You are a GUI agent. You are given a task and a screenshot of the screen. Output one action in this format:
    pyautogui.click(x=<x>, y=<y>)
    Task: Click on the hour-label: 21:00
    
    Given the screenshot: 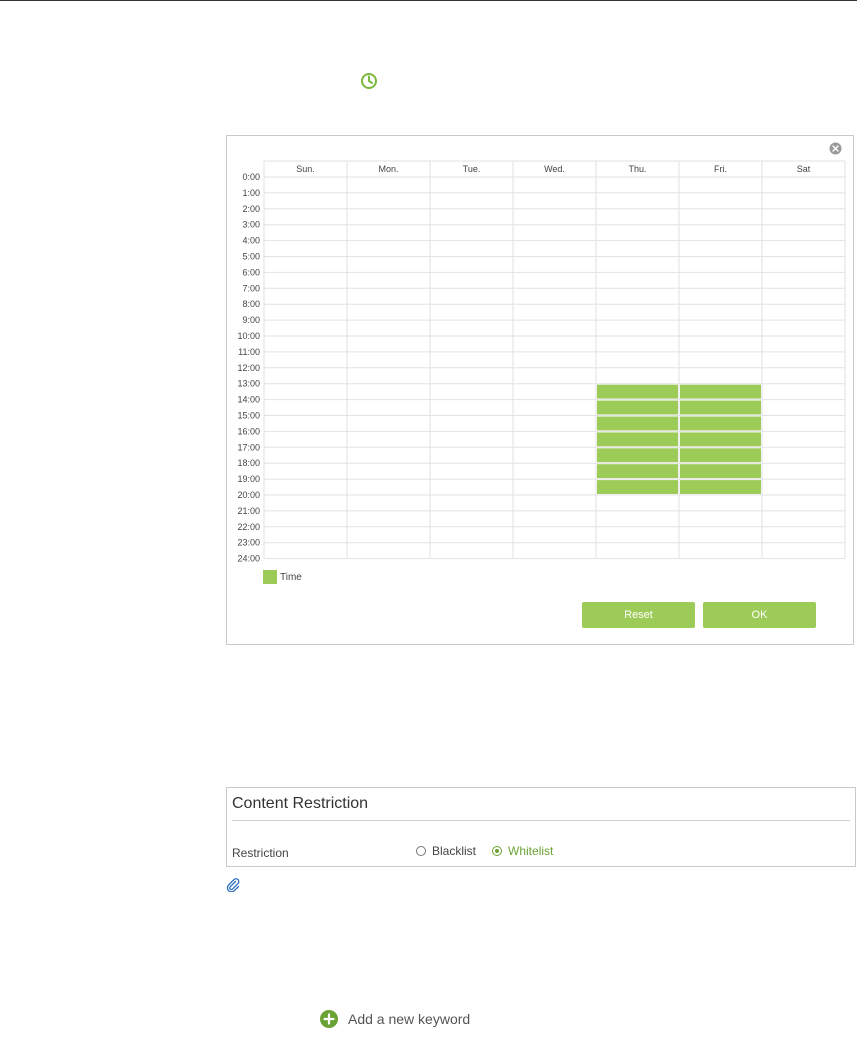 What is the action you would take?
    pyautogui.click(x=248, y=511)
    